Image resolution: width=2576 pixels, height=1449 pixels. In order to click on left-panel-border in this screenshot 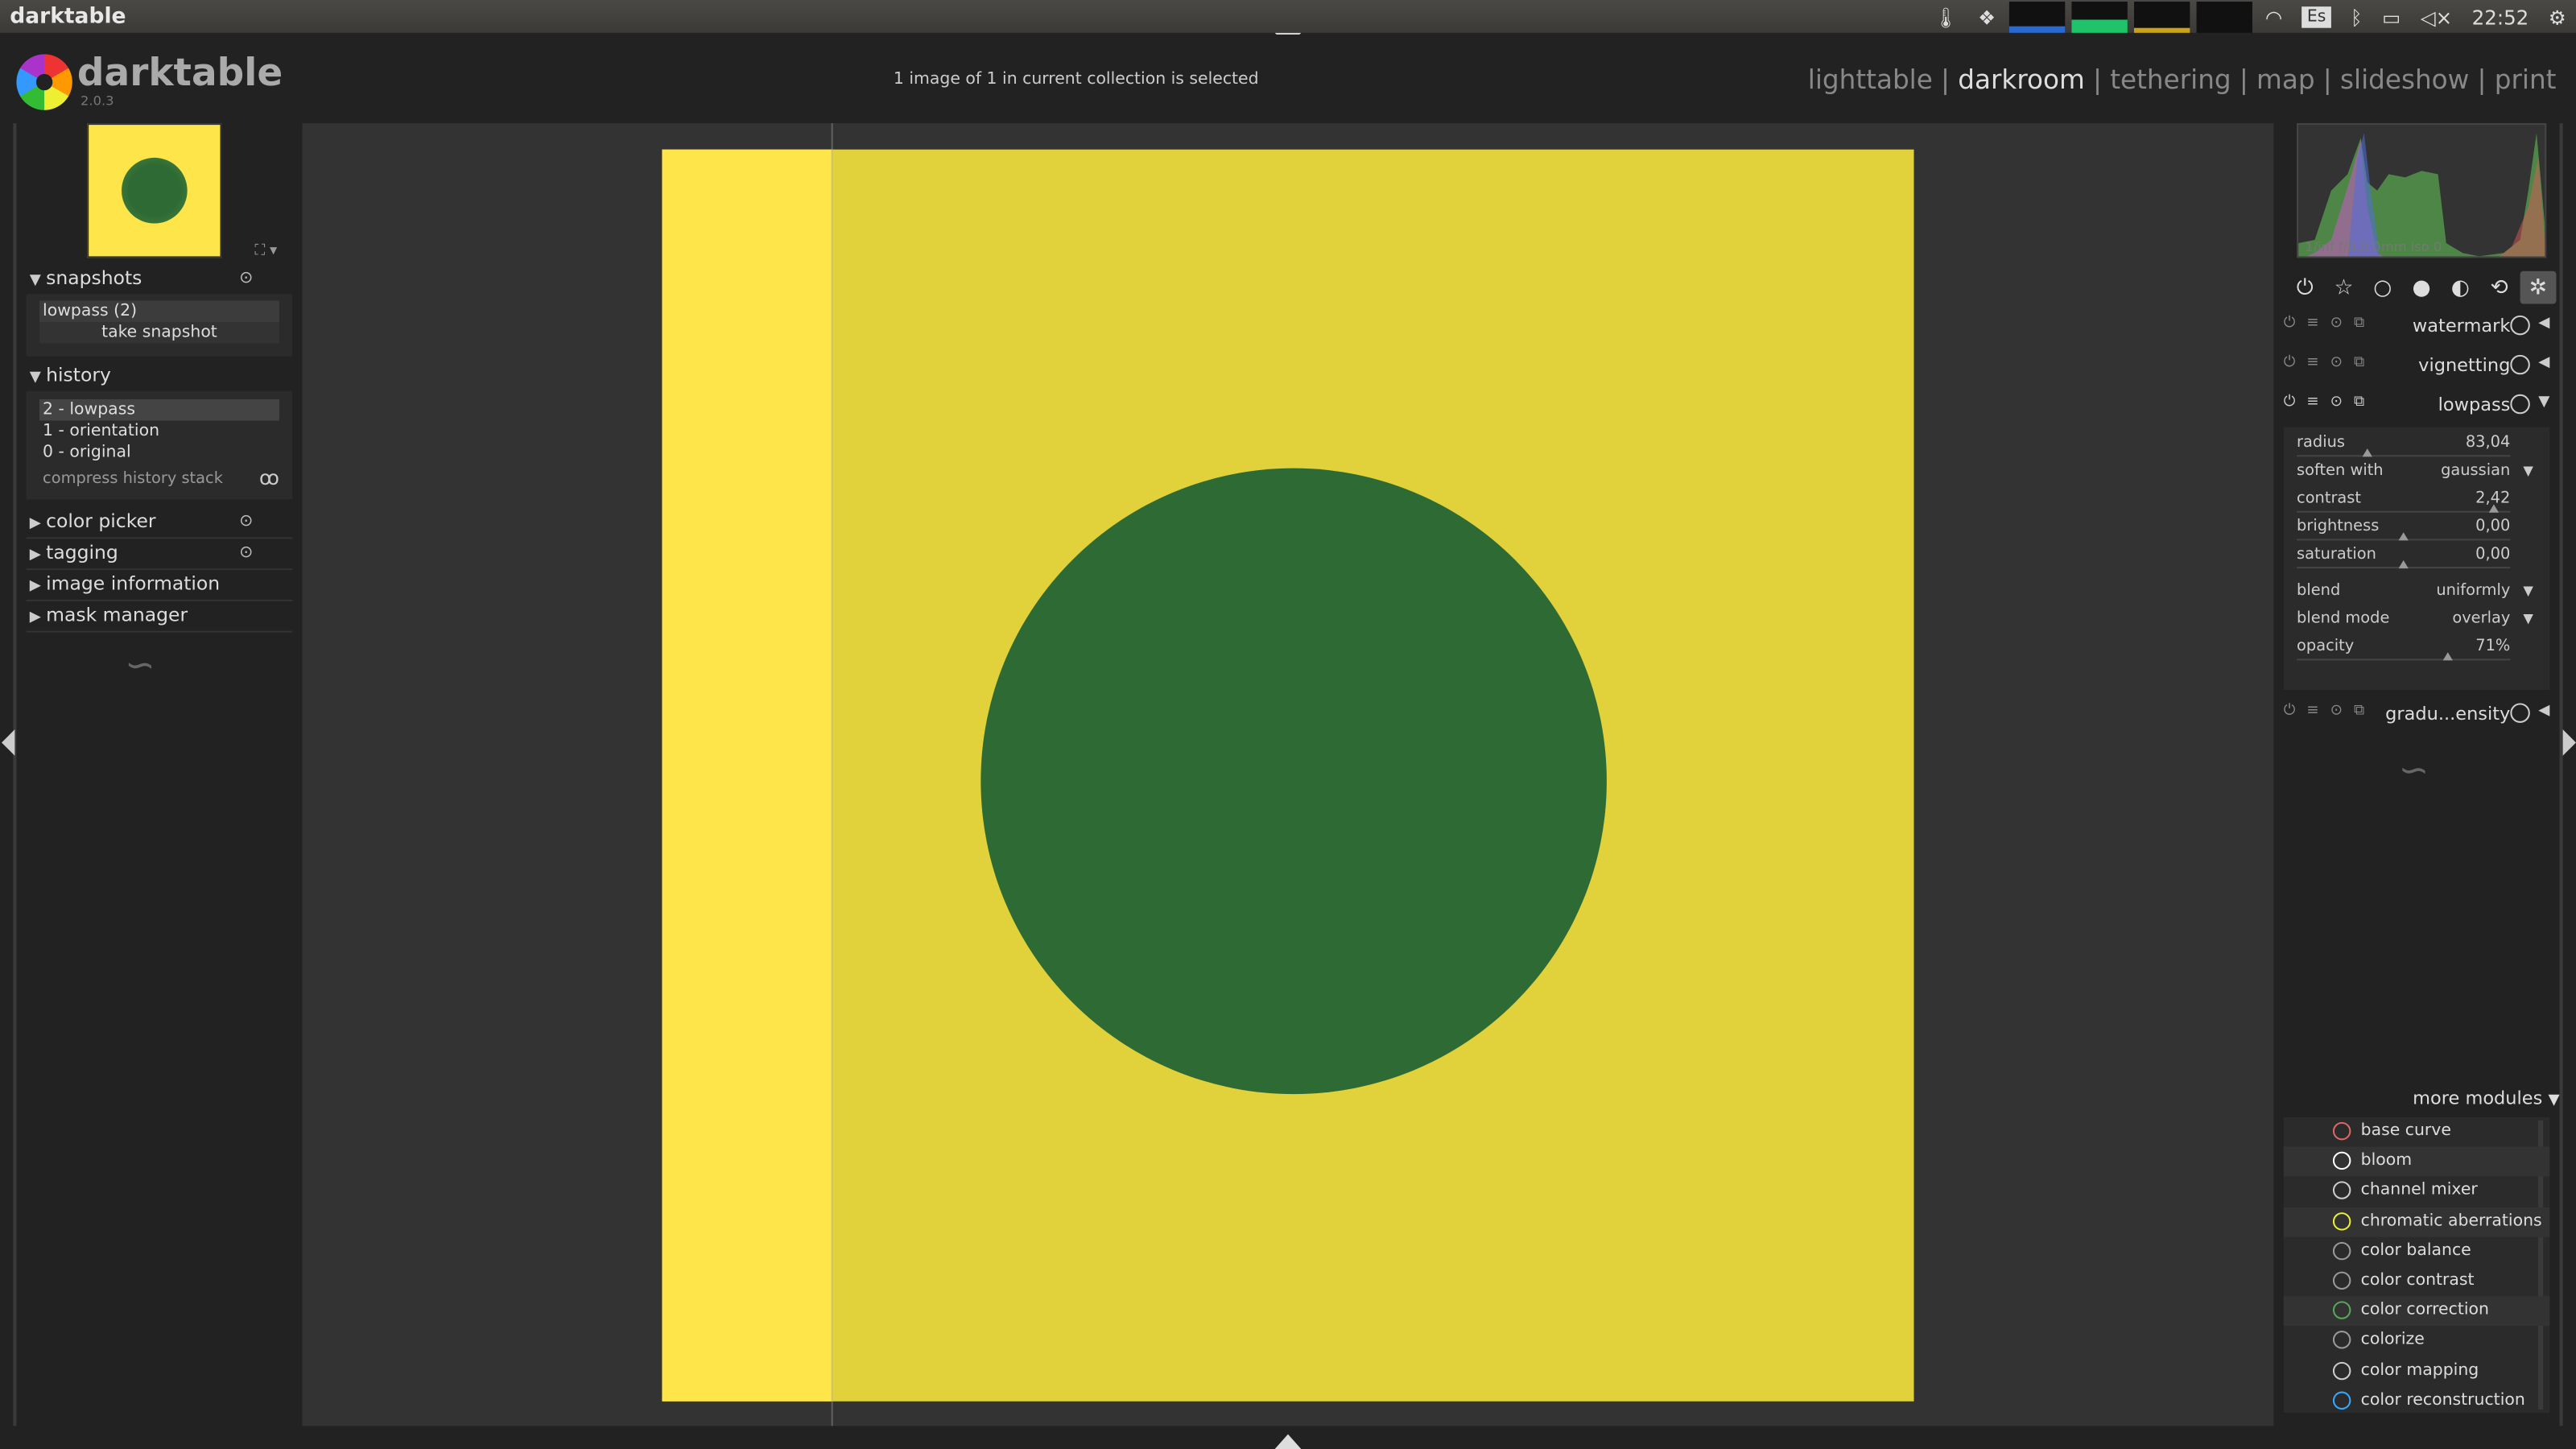, I will do `click(15, 774)`.